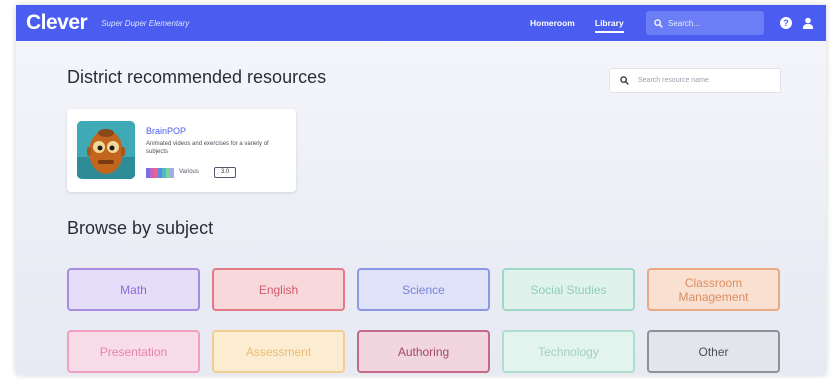  Describe the element at coordinates (166, 131) in the screenshot. I see `resource-name: BrainPOP` at that location.